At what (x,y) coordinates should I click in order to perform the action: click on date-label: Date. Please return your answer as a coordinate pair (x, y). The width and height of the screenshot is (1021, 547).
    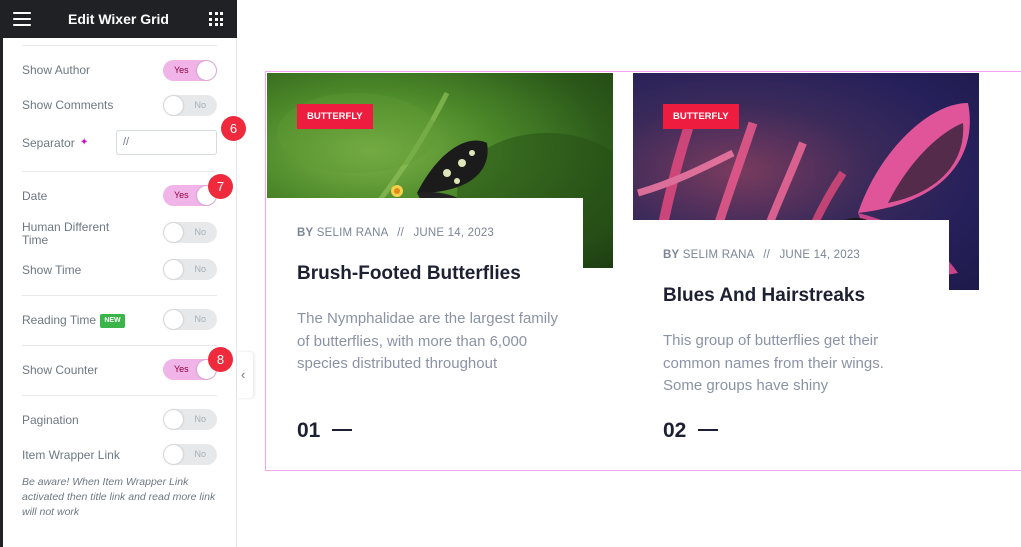
    Looking at the image, I should click on (35, 196).